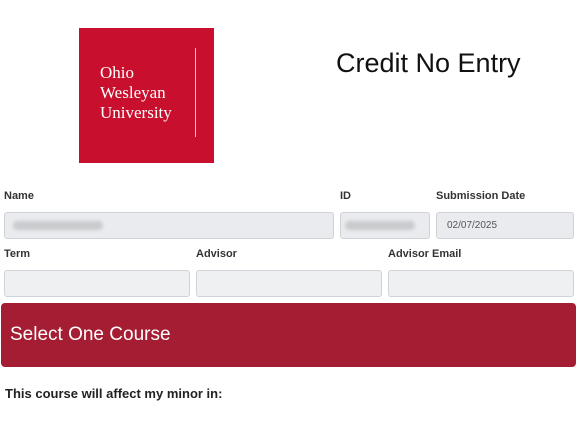 The width and height of the screenshot is (577, 425). I want to click on logo-line-1: Ohio, so click(117, 72).